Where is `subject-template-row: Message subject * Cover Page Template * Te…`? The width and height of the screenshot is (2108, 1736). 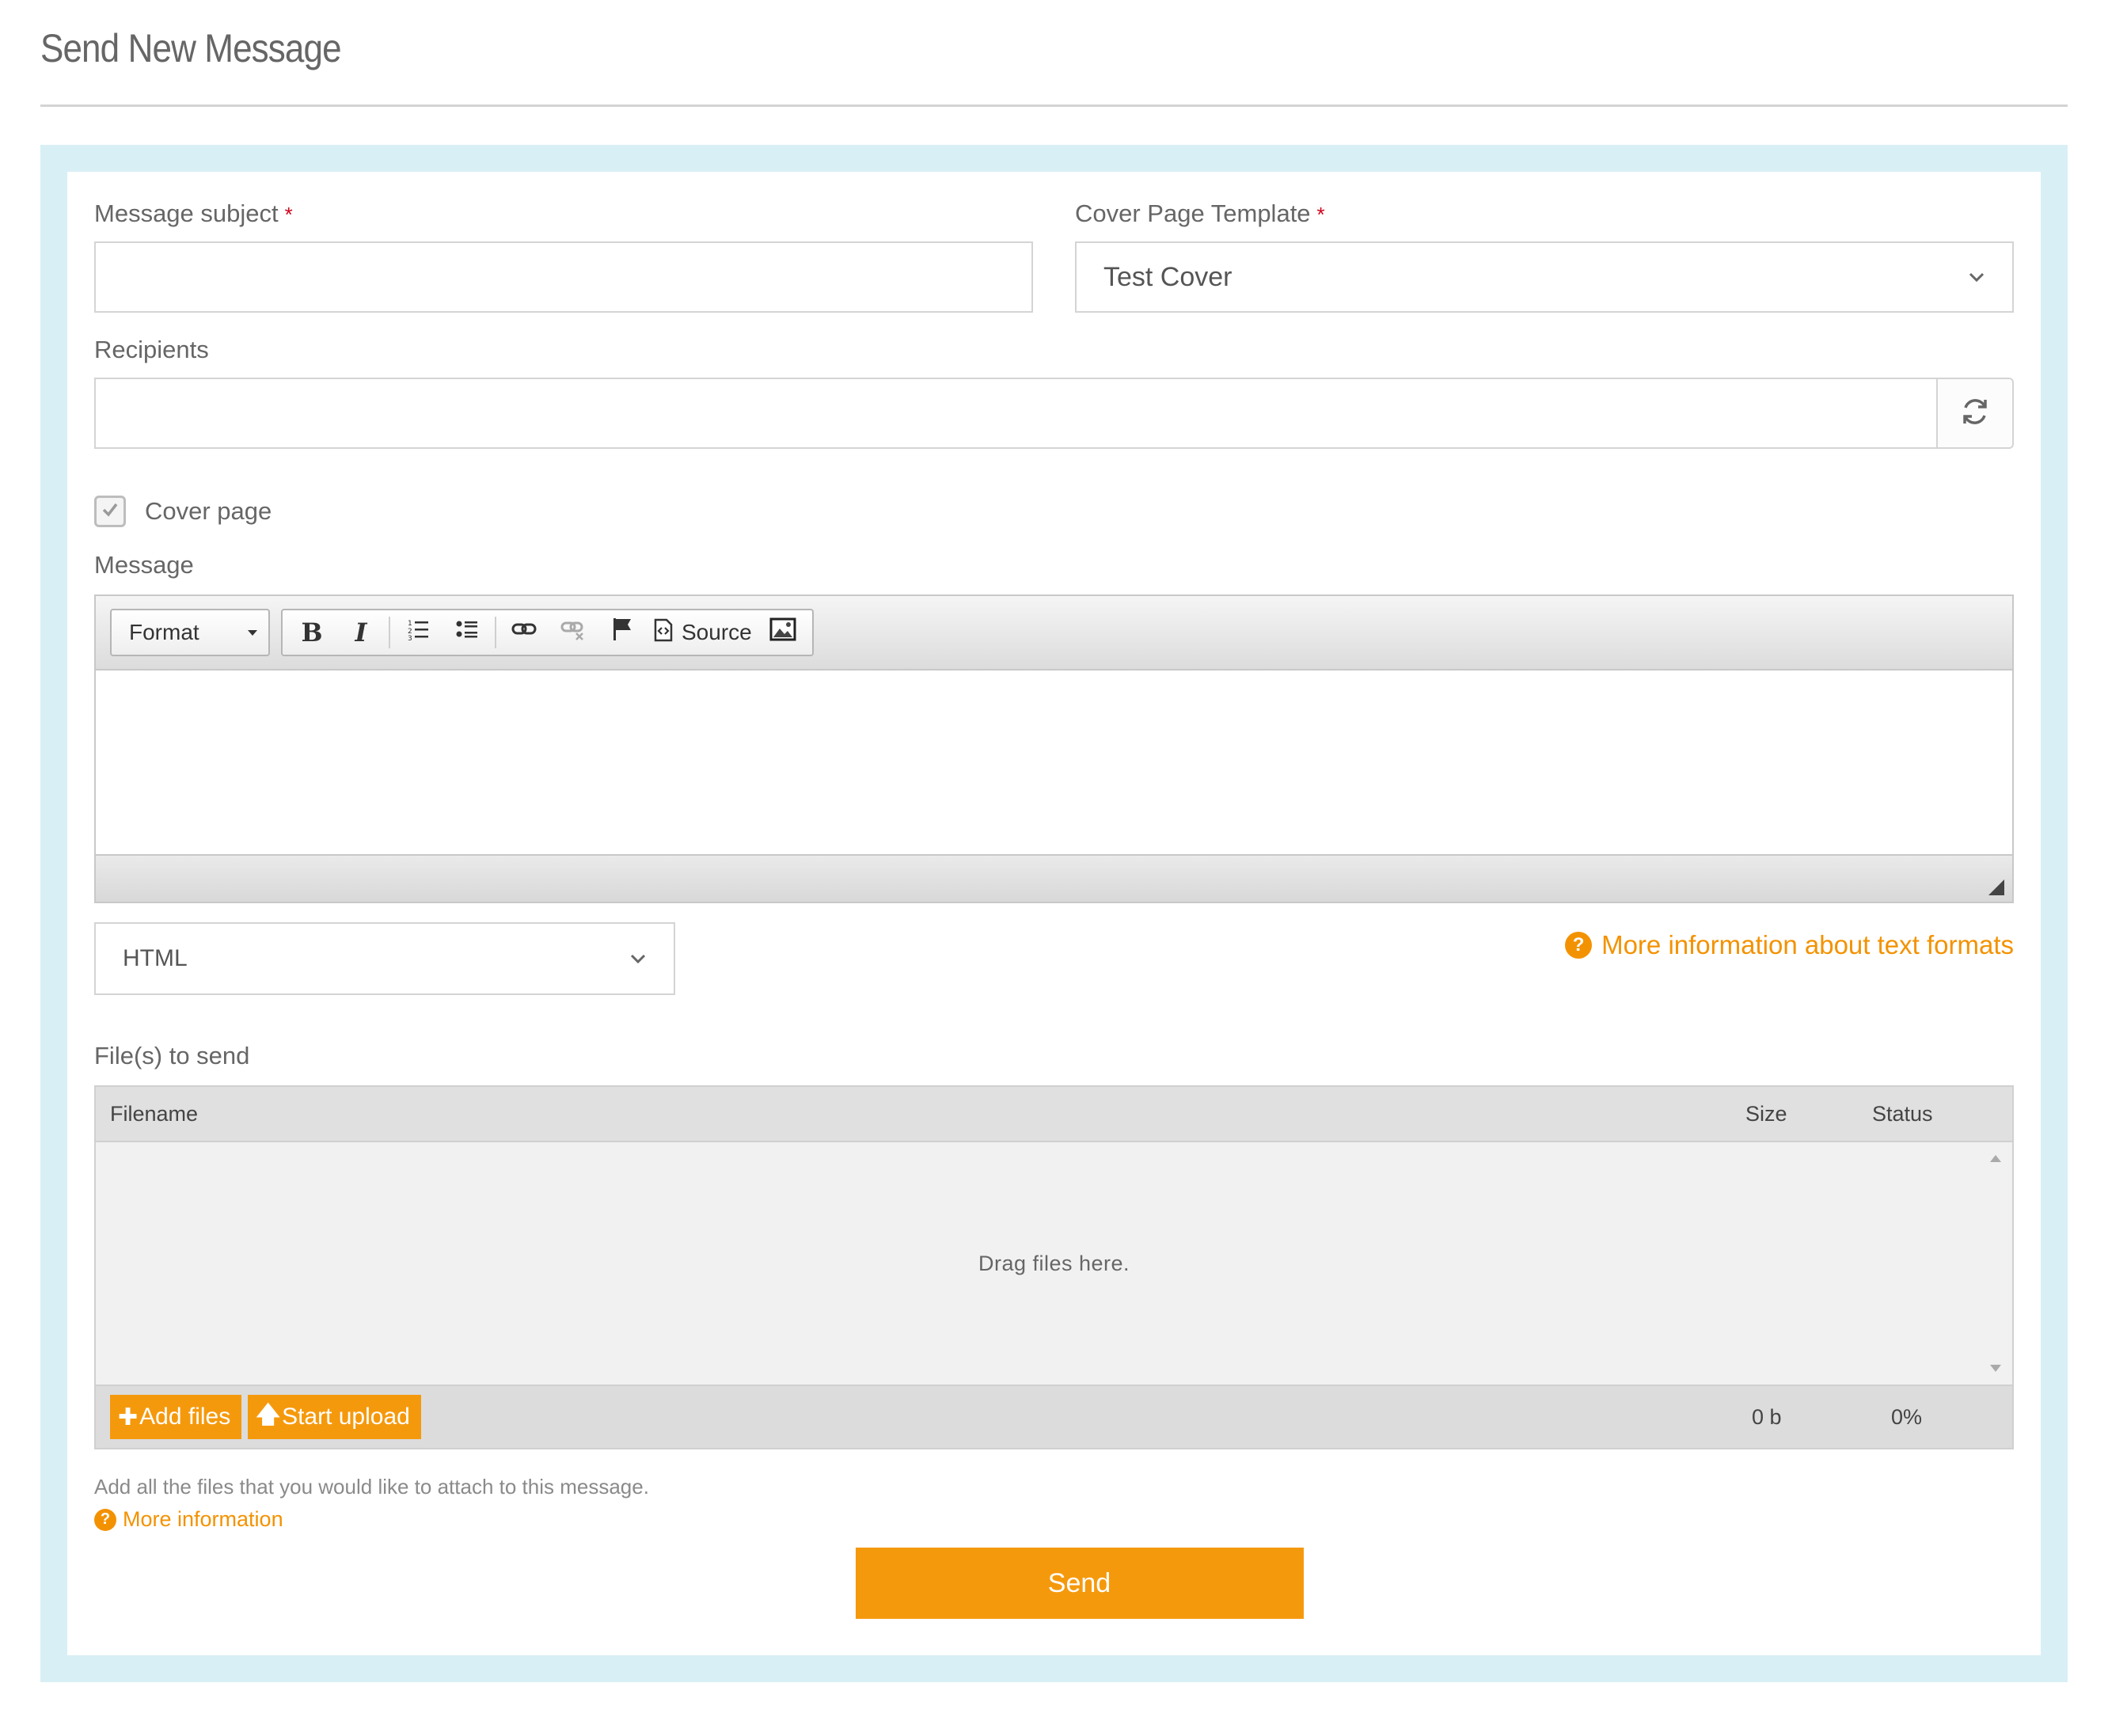
subject-template-row: Message subject * Cover Page Template * Te… is located at coordinates (1054, 253).